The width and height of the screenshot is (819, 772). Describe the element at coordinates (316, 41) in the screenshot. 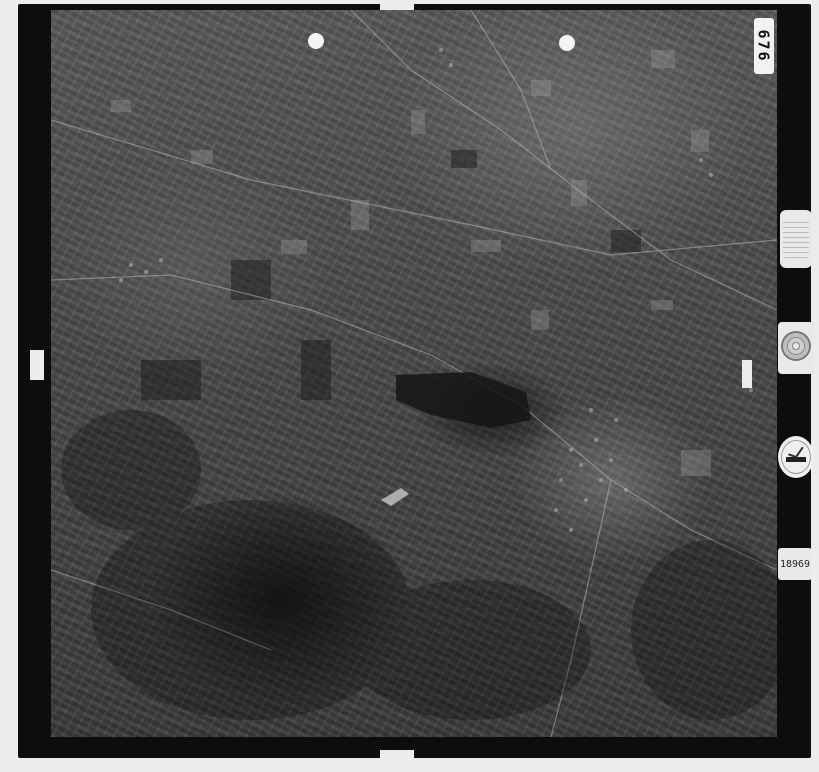

I see `registration-hole-left` at that location.